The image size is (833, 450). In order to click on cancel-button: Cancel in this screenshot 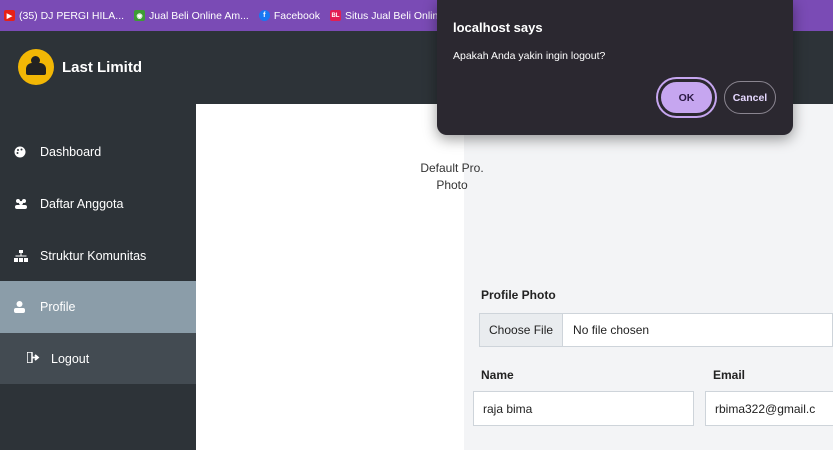, I will do `click(750, 97)`.